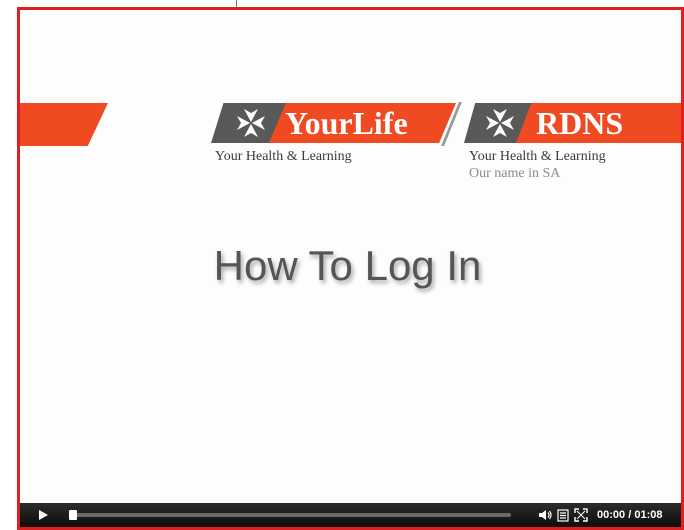  I want to click on progress-handle, so click(73, 515).